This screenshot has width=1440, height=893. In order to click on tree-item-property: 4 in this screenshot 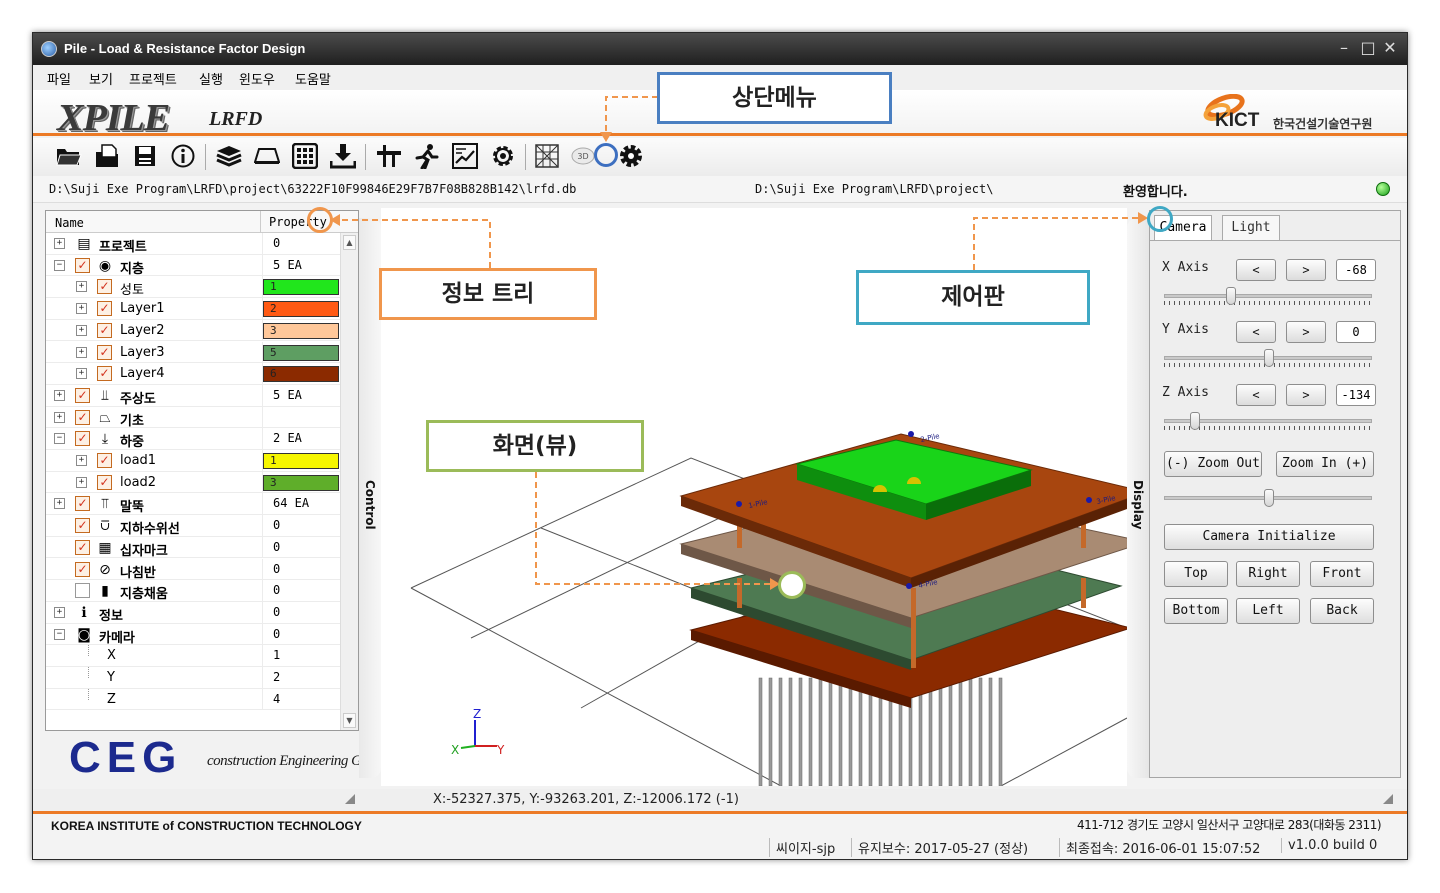, I will do `click(302, 699)`.